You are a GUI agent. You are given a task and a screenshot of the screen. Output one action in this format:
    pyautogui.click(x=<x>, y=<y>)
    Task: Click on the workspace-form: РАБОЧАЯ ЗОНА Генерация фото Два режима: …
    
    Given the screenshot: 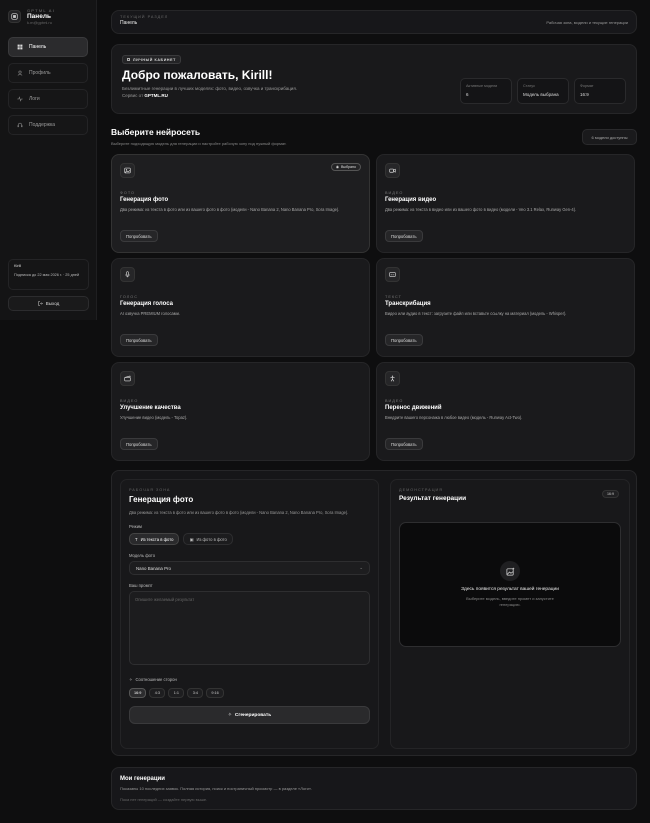 What is the action you would take?
    pyautogui.click(x=249, y=614)
    